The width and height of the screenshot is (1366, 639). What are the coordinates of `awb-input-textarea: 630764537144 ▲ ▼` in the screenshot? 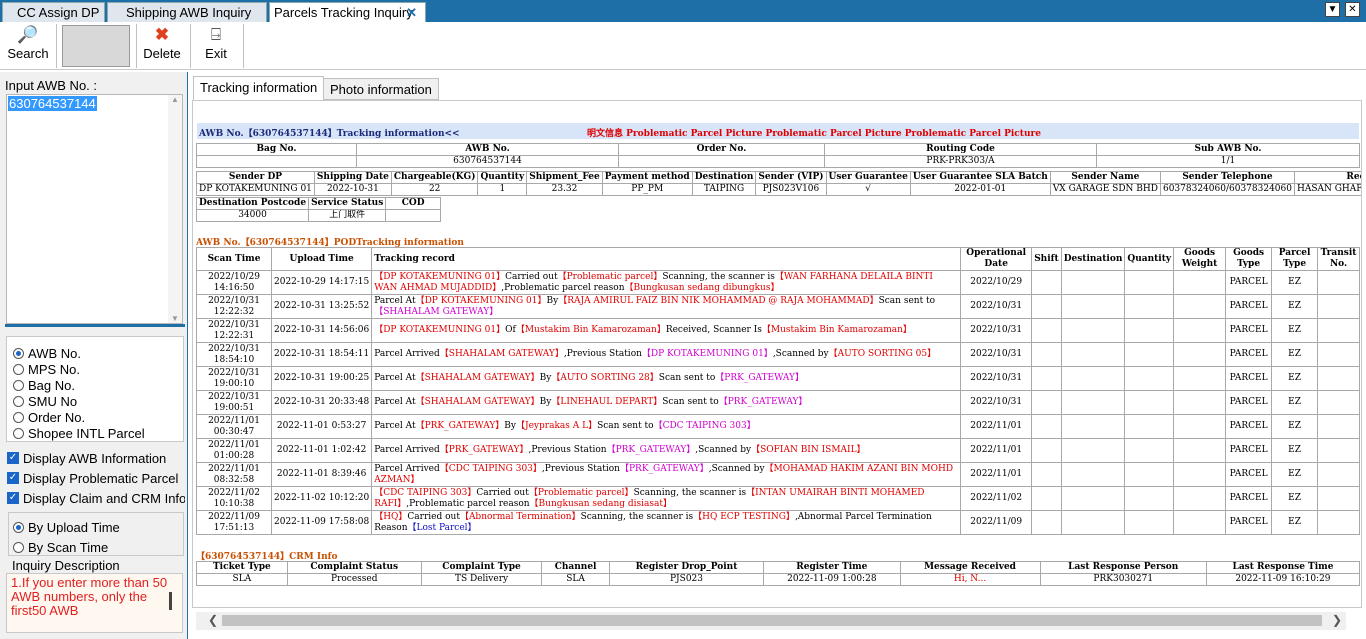 It's located at (94, 209).